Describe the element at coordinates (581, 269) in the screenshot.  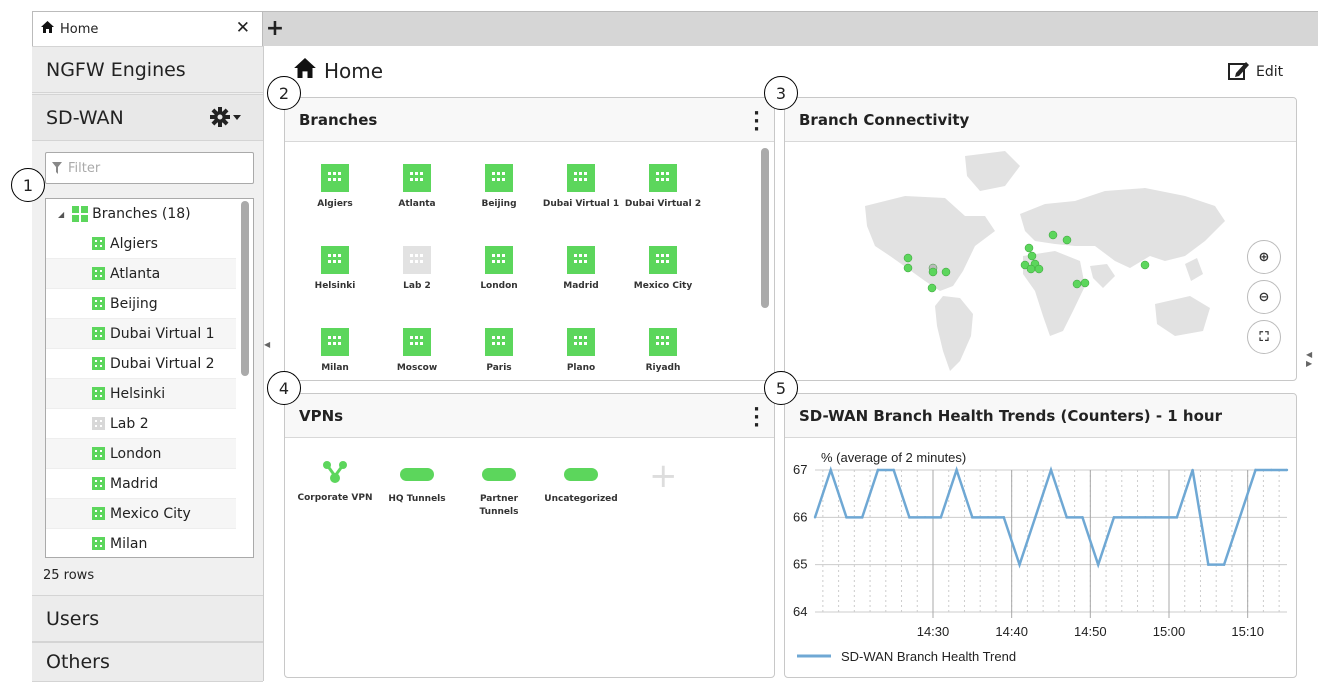
I see `branch-tile: Madrid` at that location.